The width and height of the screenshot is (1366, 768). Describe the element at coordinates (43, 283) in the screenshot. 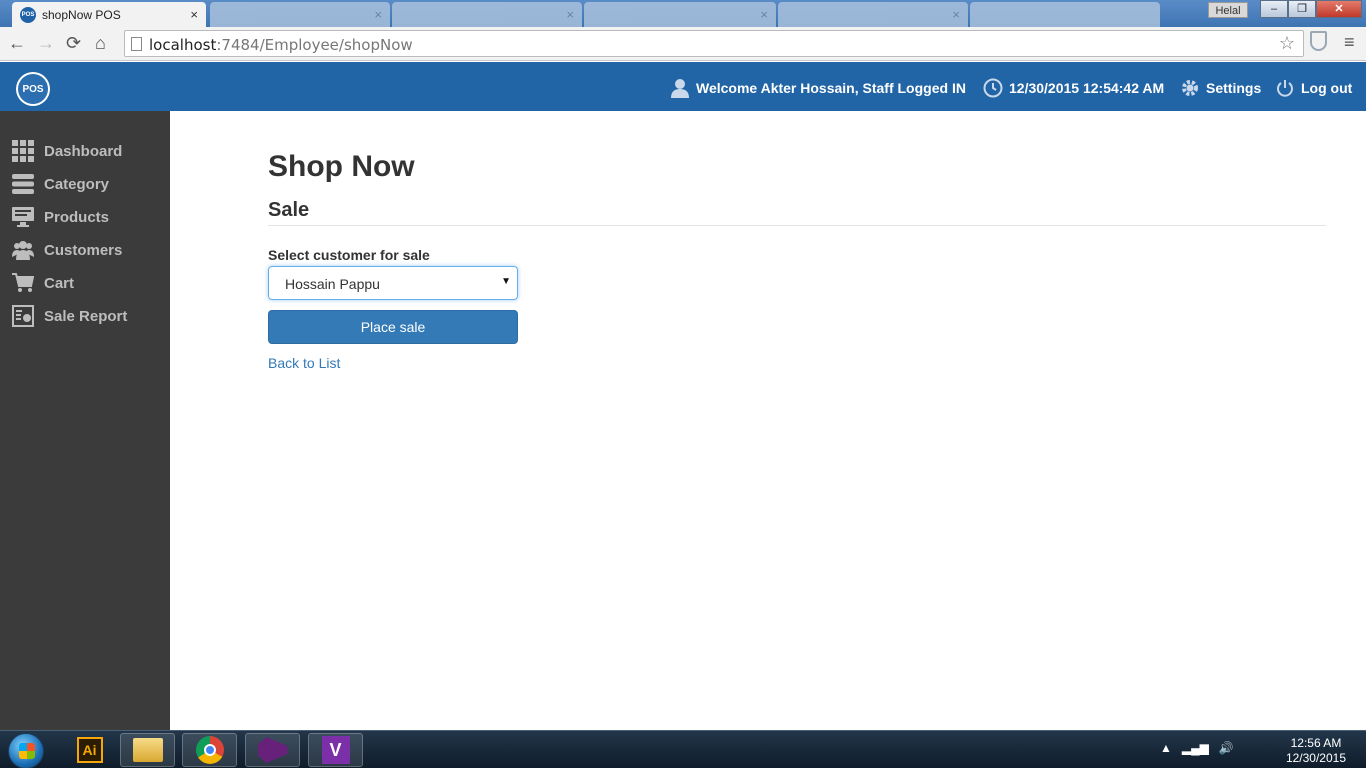

I see `sidebar-item-cart: Cart` at that location.